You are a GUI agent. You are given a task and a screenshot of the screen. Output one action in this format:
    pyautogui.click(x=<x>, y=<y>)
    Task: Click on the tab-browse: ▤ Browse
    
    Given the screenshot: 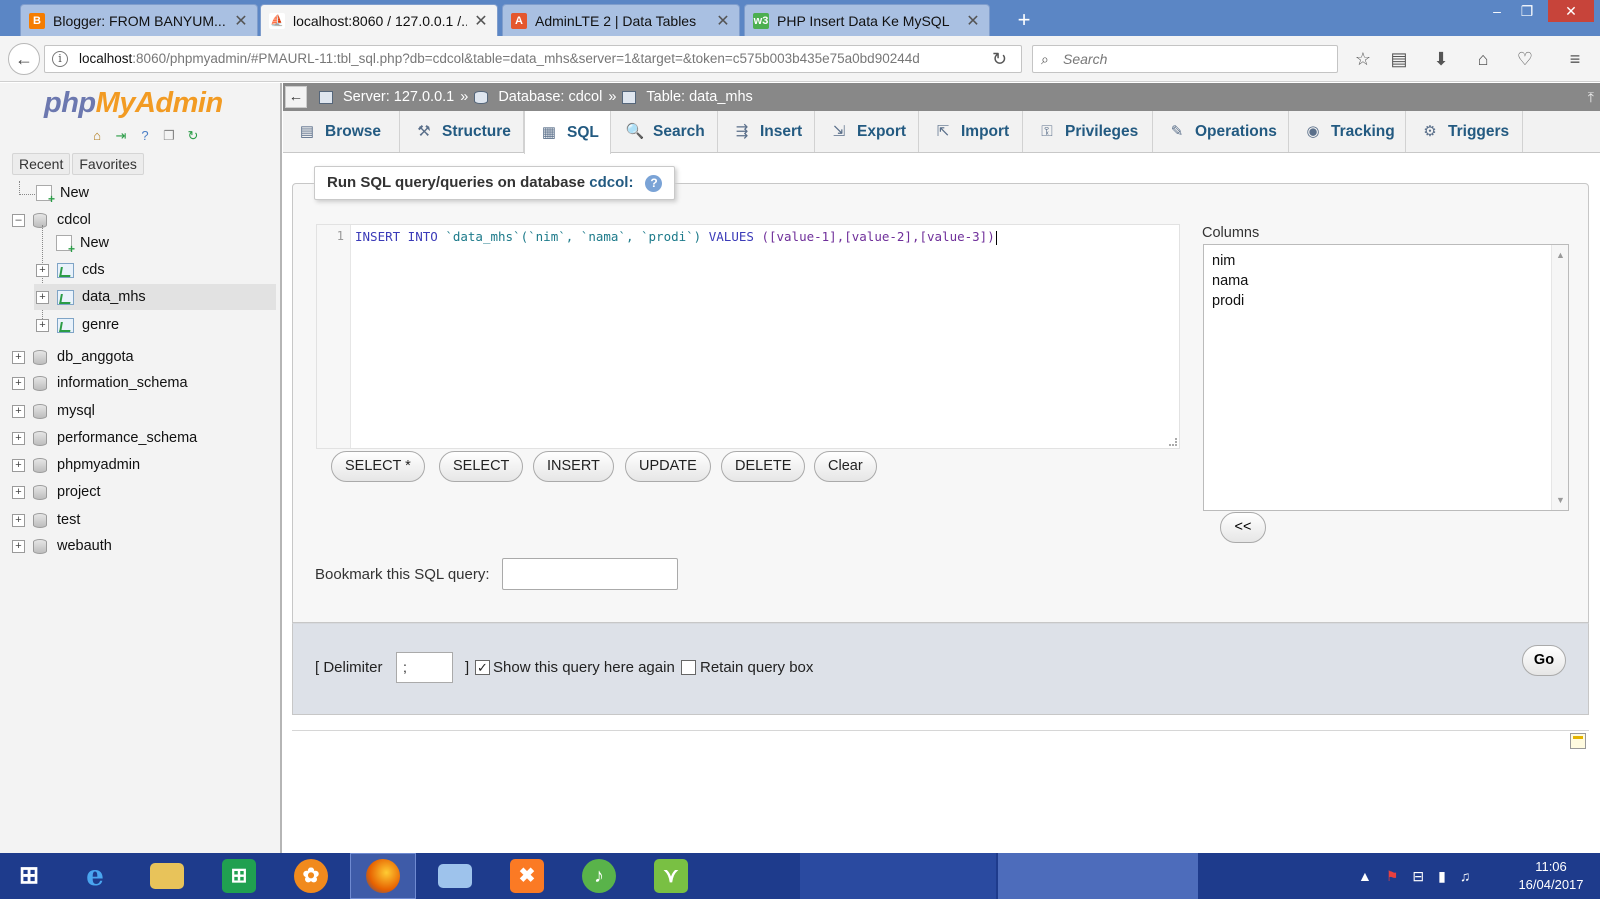 What is the action you would take?
    pyautogui.click(x=341, y=131)
    